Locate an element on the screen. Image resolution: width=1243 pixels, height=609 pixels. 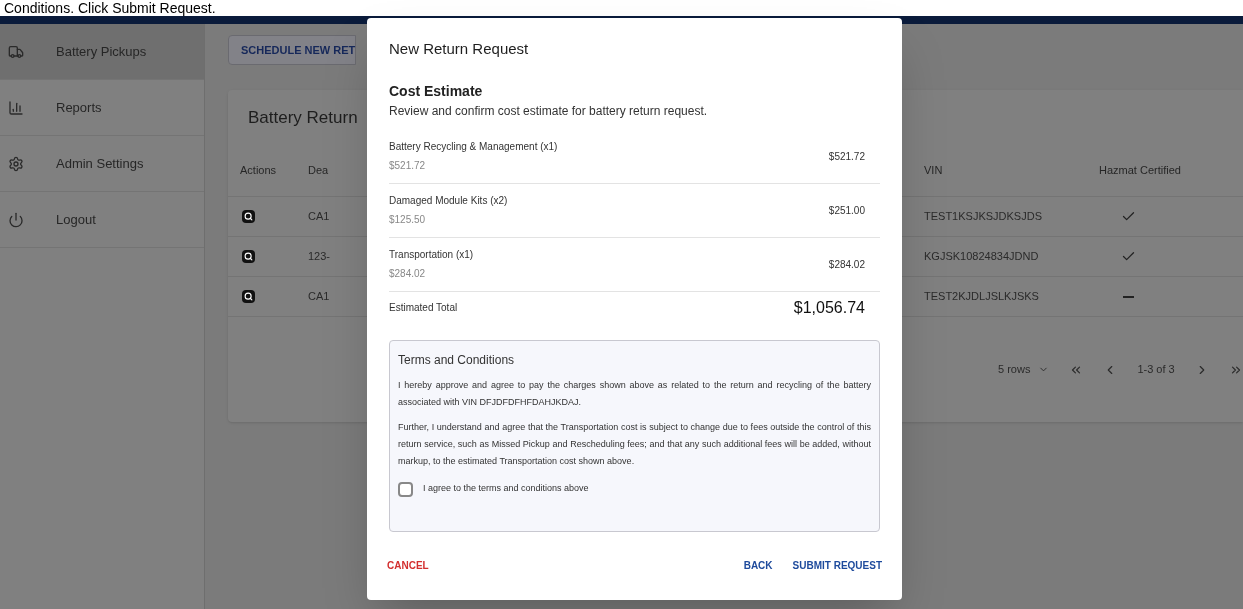
schedule-return-button: SCHEDULE NEW RET is located at coordinates (292, 50).